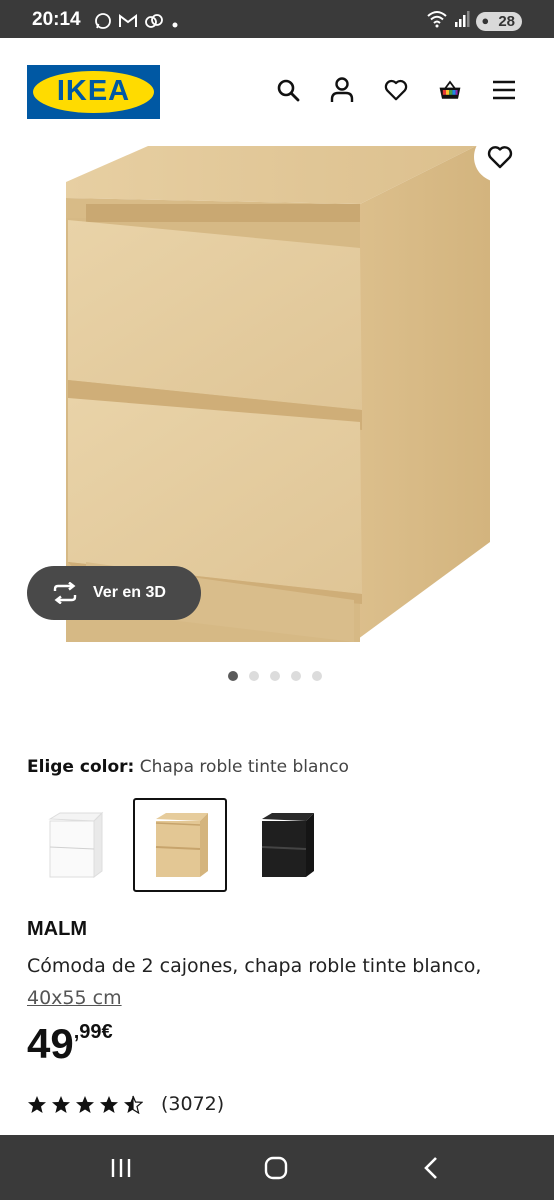 Image resolution: width=554 pixels, height=1200 pixels. What do you see at coordinates (437, 21) in the screenshot?
I see `wifi-icon` at bounding box center [437, 21].